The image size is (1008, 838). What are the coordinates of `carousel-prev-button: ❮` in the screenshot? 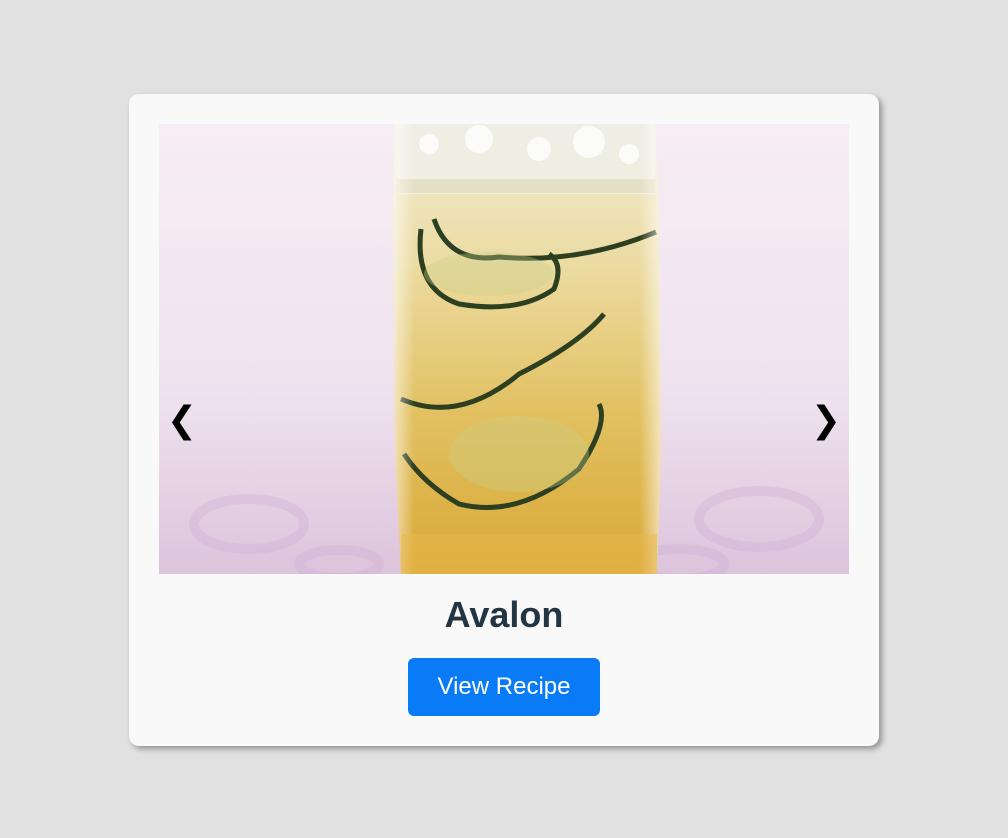 It's located at (182, 421).